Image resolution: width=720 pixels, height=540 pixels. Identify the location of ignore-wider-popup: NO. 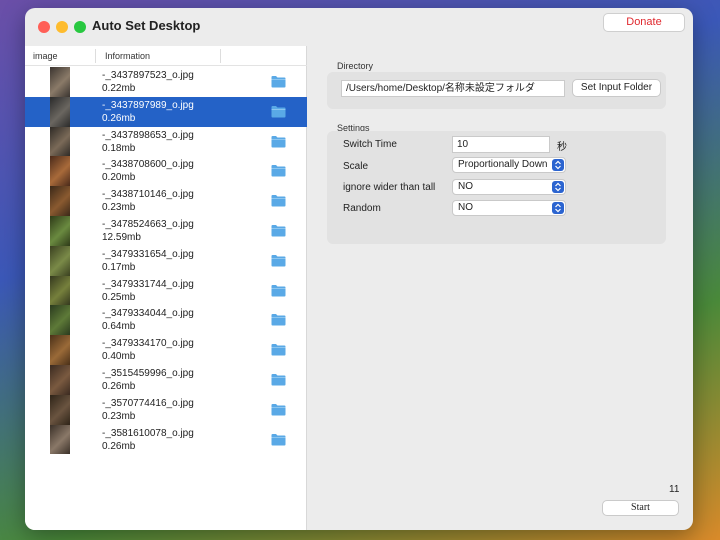
(509, 187).